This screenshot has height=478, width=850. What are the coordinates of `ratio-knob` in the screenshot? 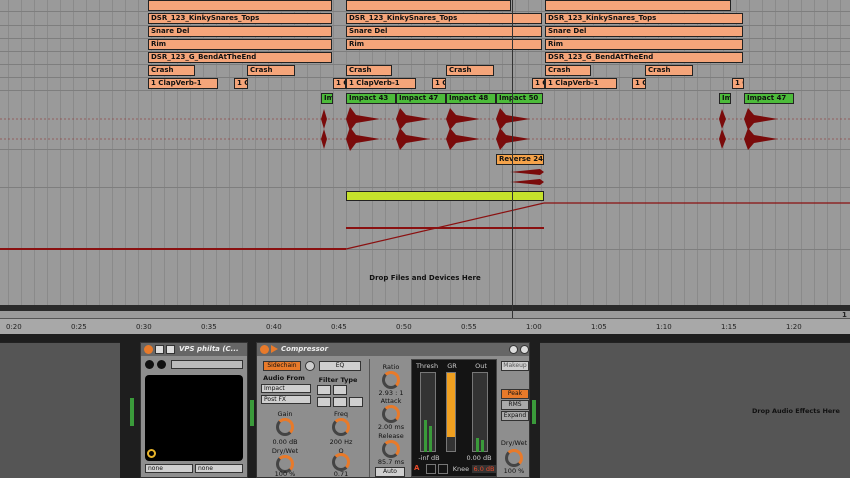 It's located at (391, 380).